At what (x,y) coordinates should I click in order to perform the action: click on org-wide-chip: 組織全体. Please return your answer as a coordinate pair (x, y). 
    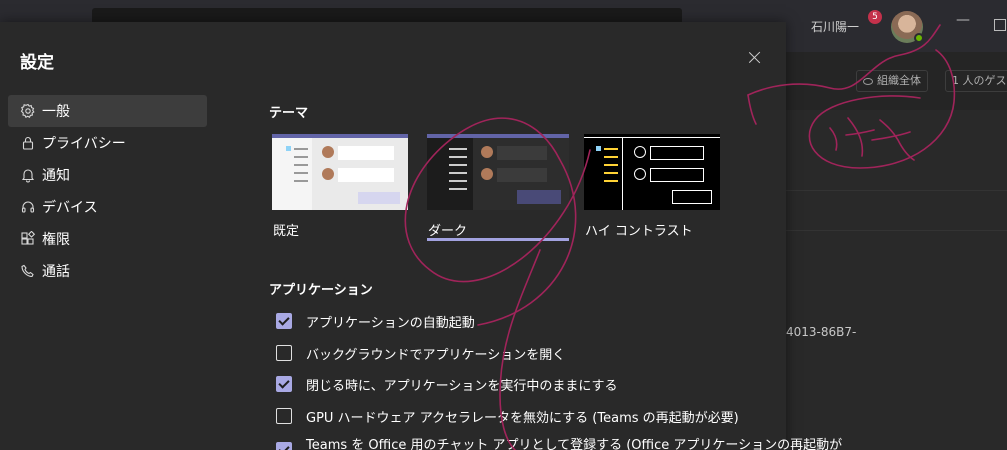
    Looking at the image, I should click on (892, 81).